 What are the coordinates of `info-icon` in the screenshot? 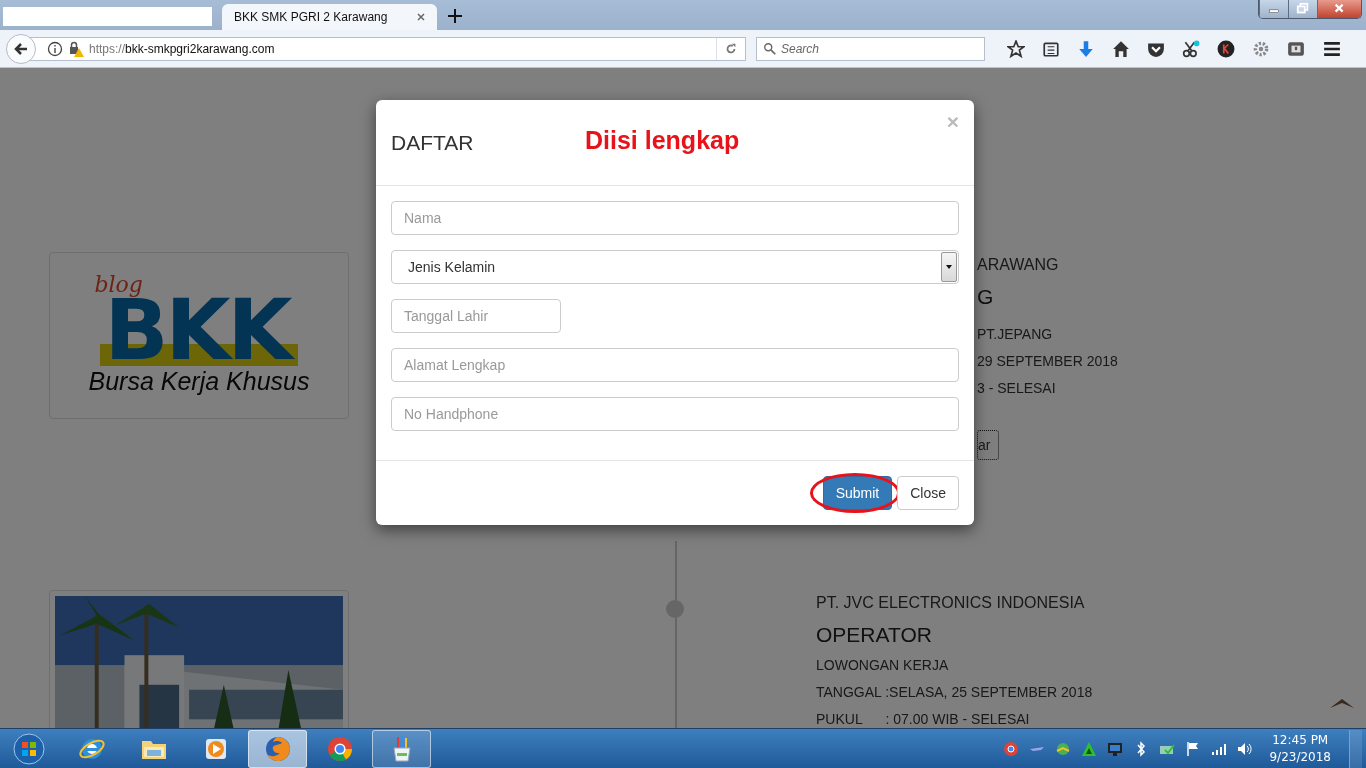 It's located at (55, 48).